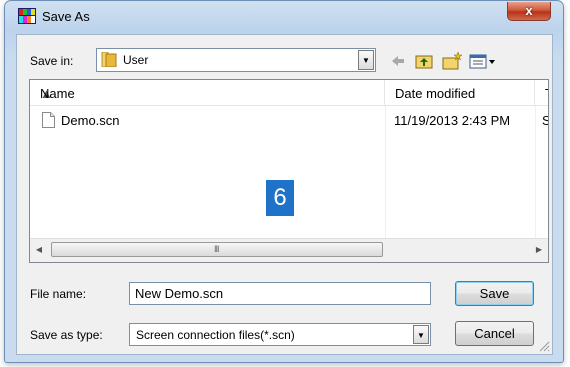 The image size is (570, 367). What do you see at coordinates (48, 120) in the screenshot?
I see `document-icon` at bounding box center [48, 120].